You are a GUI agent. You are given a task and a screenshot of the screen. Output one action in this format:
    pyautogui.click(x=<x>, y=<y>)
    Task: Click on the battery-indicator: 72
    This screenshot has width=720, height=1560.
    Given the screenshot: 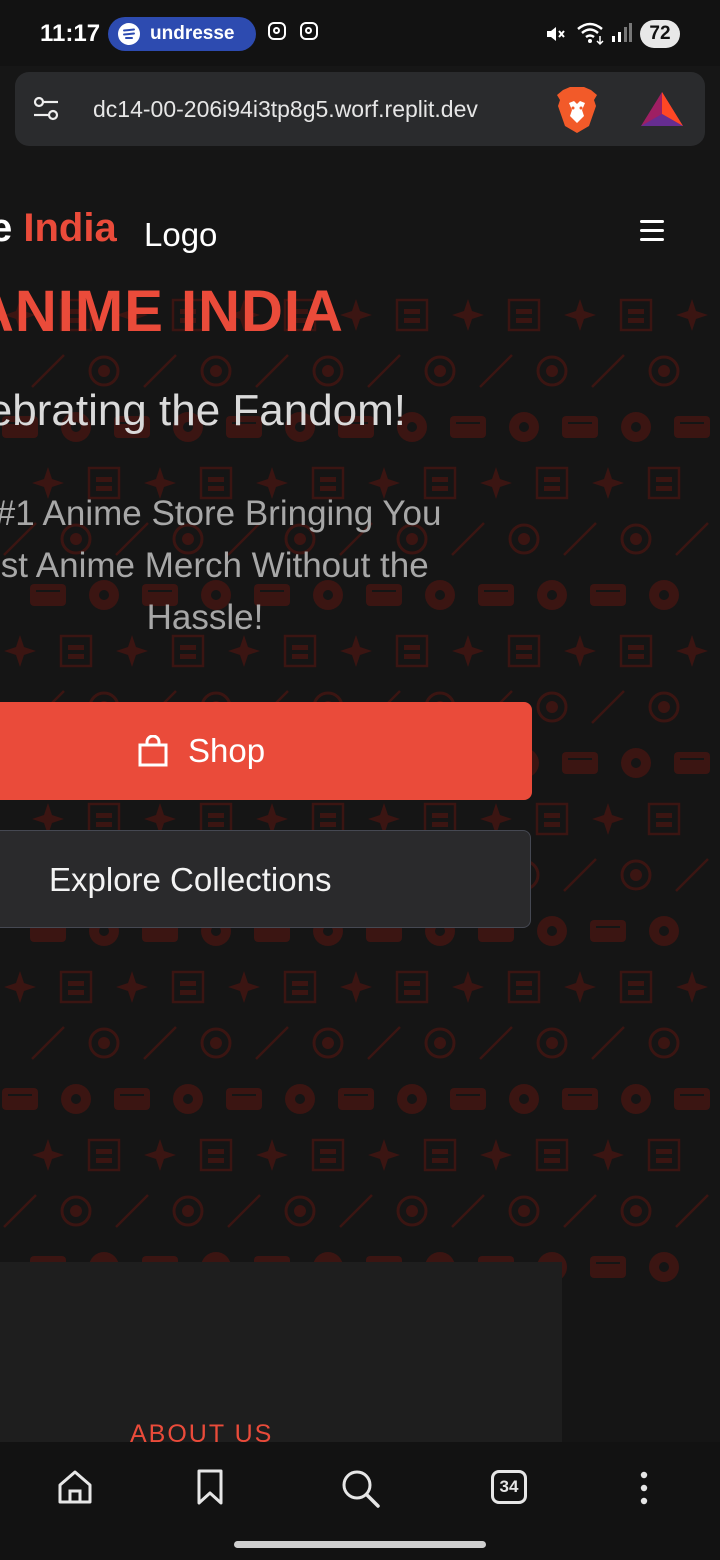 What is the action you would take?
    pyautogui.click(x=660, y=34)
    